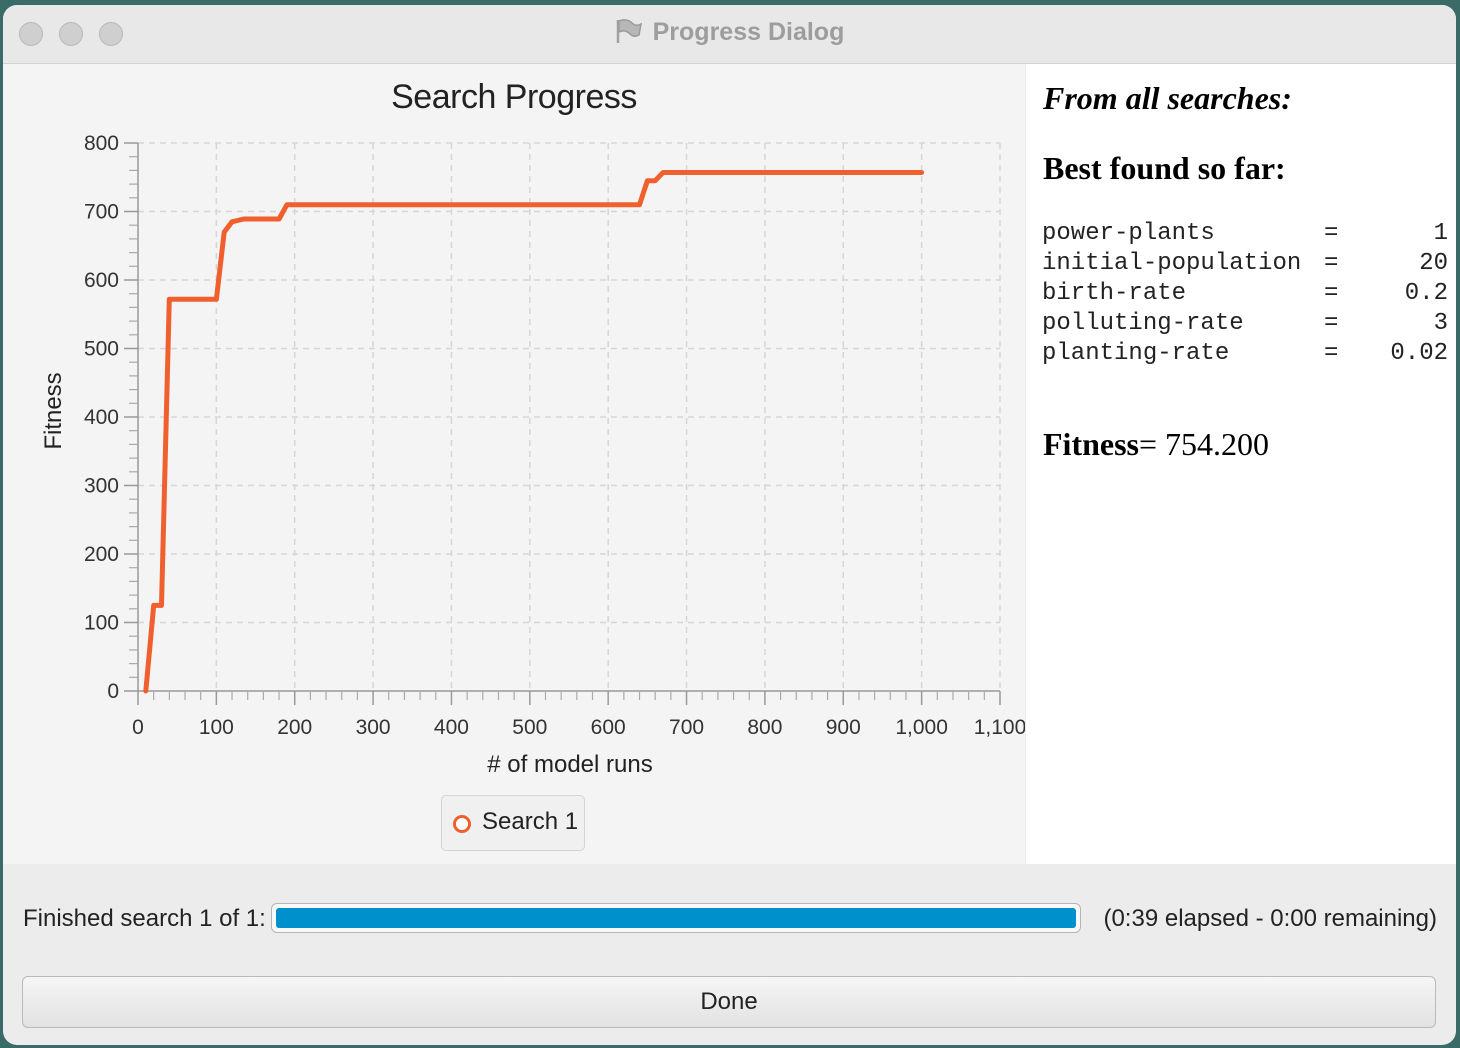 This screenshot has height=1048, width=1460. I want to click on param-value: 0.2, so click(1426, 293).